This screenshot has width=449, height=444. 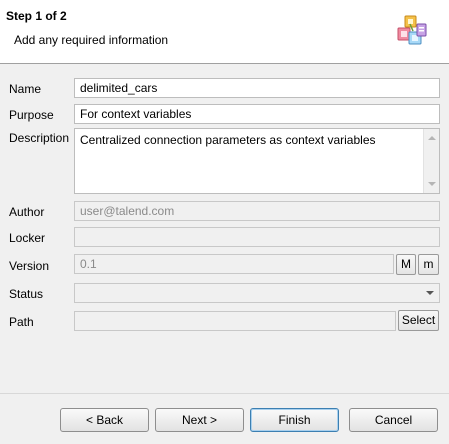 What do you see at coordinates (224, 393) in the screenshot?
I see `footer-divider` at bounding box center [224, 393].